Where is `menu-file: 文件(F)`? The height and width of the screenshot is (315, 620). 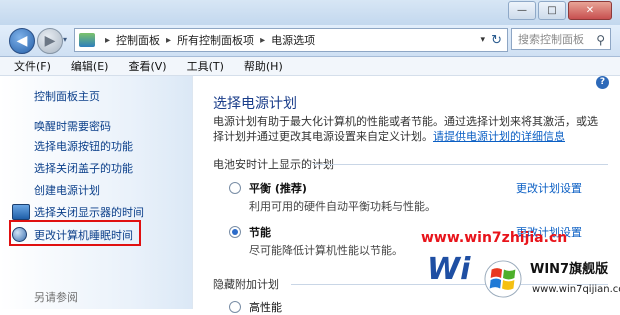
menu-file: 文件(F) is located at coordinates (32, 66).